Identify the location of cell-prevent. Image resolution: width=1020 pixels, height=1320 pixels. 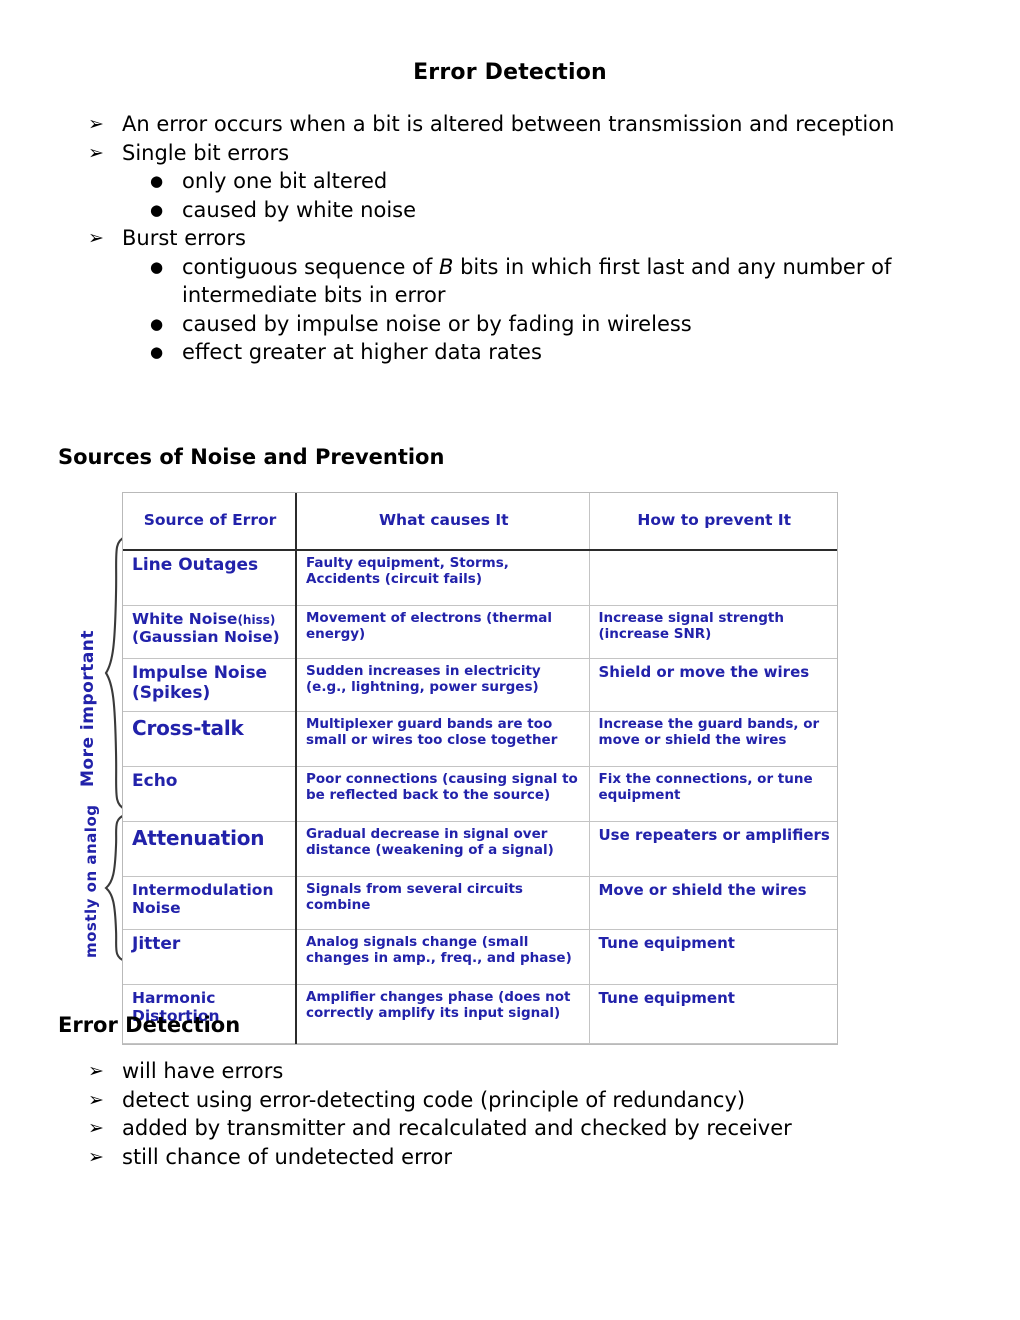
(713, 577).